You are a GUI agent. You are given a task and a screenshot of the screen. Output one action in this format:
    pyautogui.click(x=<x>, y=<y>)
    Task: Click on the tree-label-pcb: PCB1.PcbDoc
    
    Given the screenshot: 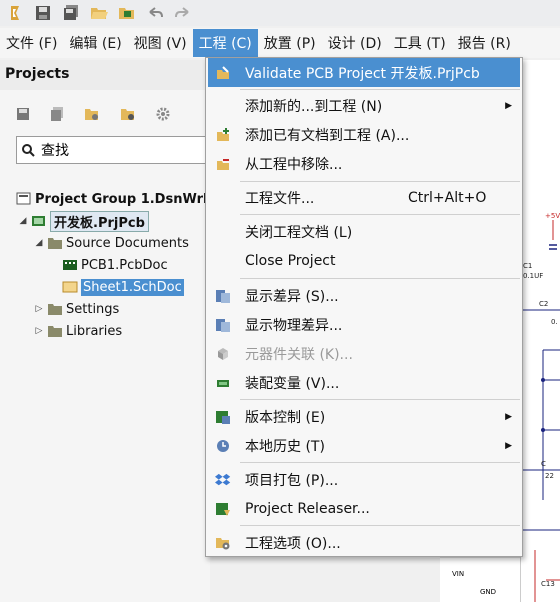 What is the action you would take?
    pyautogui.click(x=124, y=265)
    